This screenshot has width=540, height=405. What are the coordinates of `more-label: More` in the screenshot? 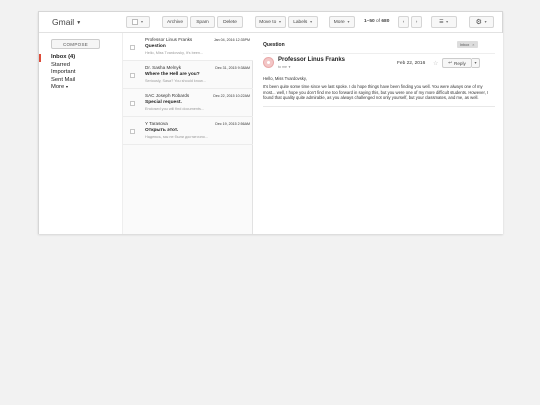 It's located at (339, 22).